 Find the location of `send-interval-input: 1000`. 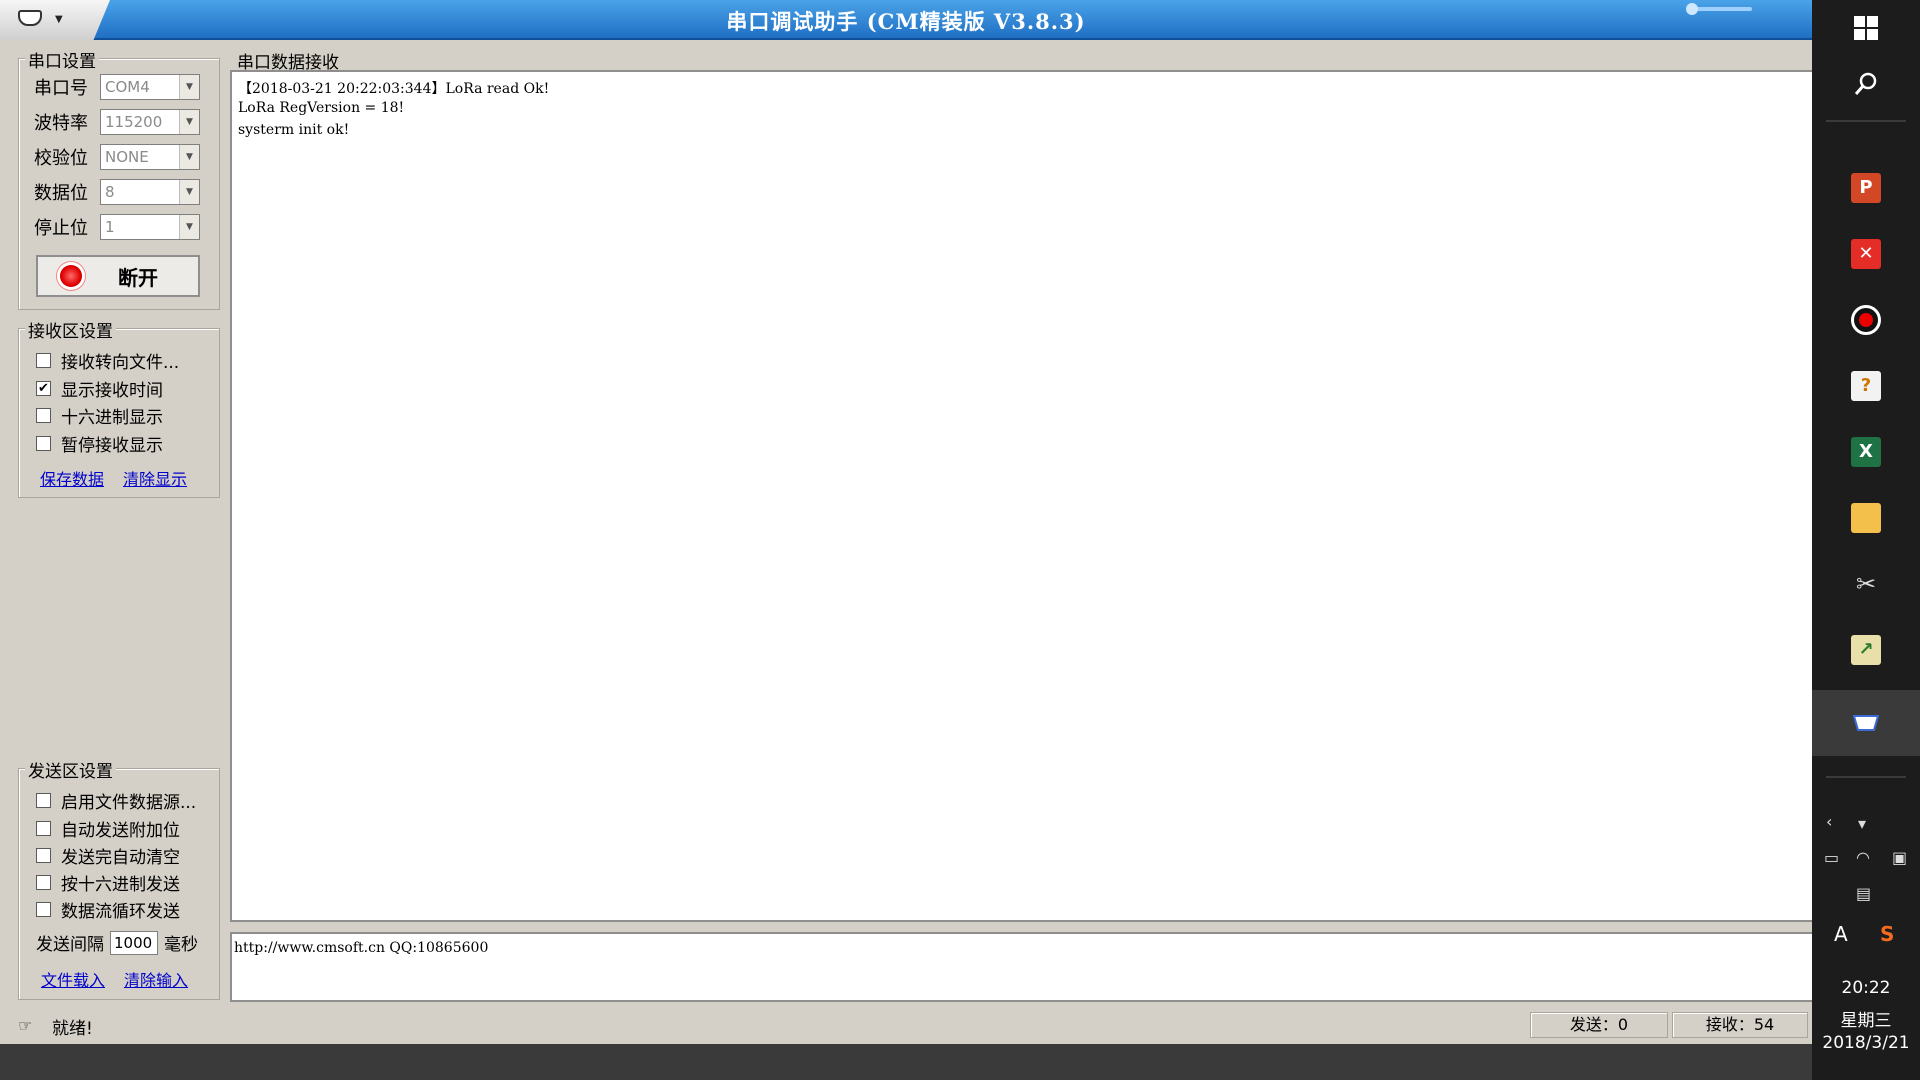

send-interval-input: 1000 is located at coordinates (134, 942).